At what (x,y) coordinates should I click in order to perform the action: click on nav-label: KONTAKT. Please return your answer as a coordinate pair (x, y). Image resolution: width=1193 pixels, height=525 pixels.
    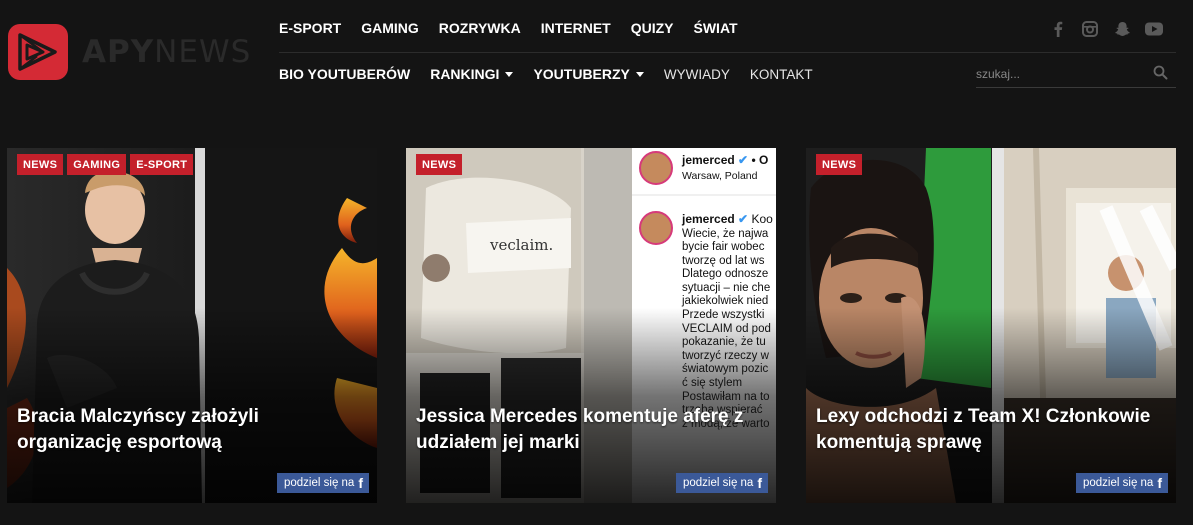
    Looking at the image, I should click on (781, 74).